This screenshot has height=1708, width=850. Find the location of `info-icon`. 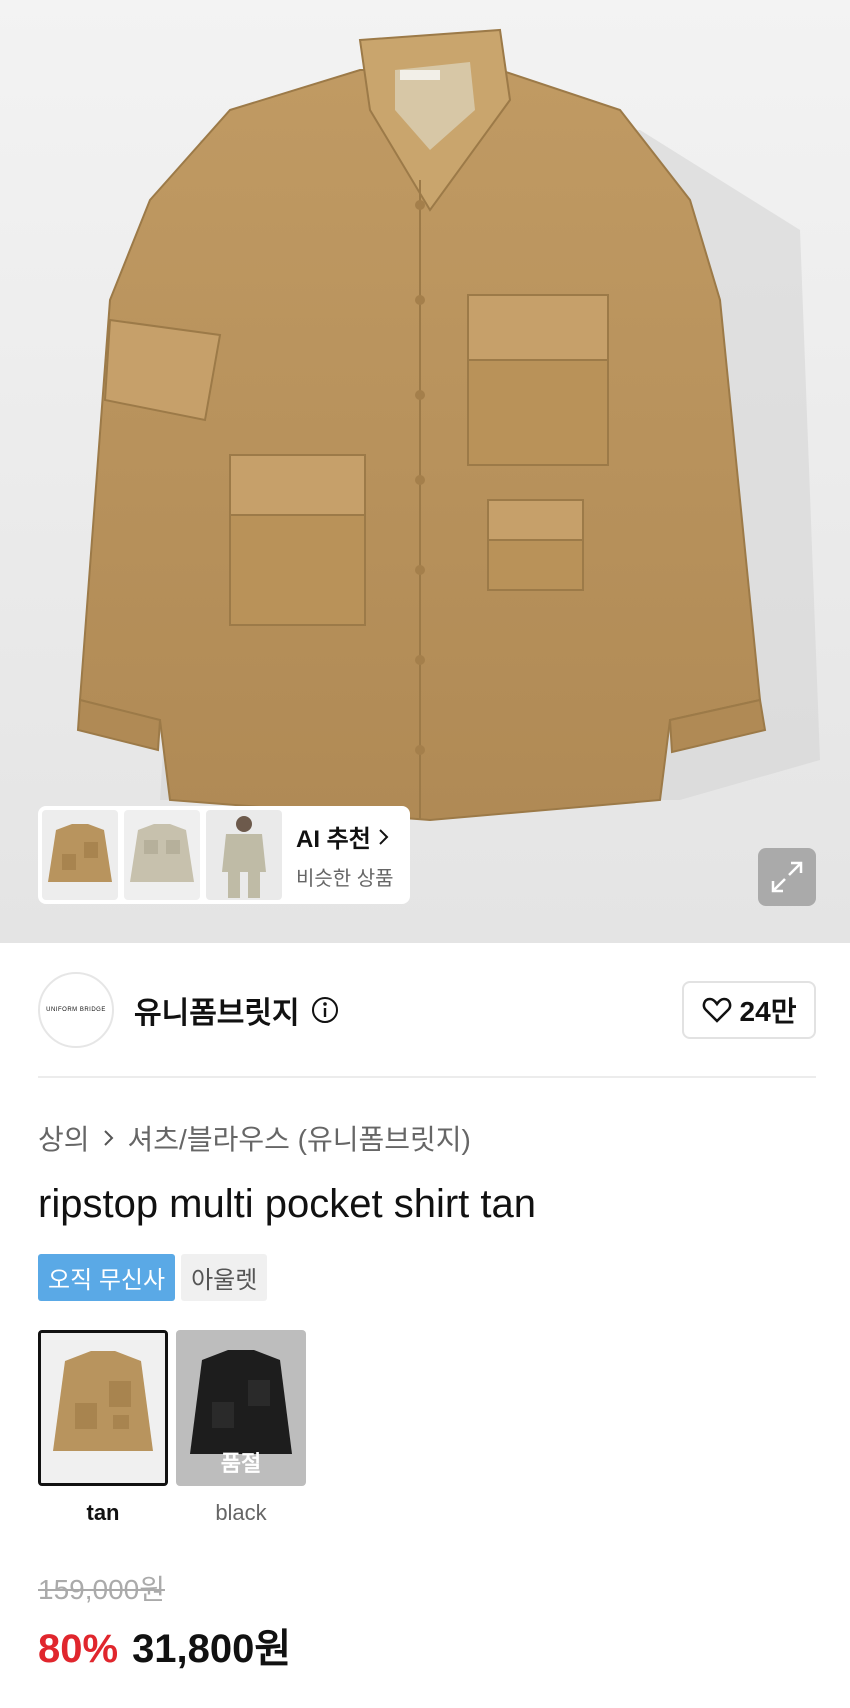

info-icon is located at coordinates (325, 1010).